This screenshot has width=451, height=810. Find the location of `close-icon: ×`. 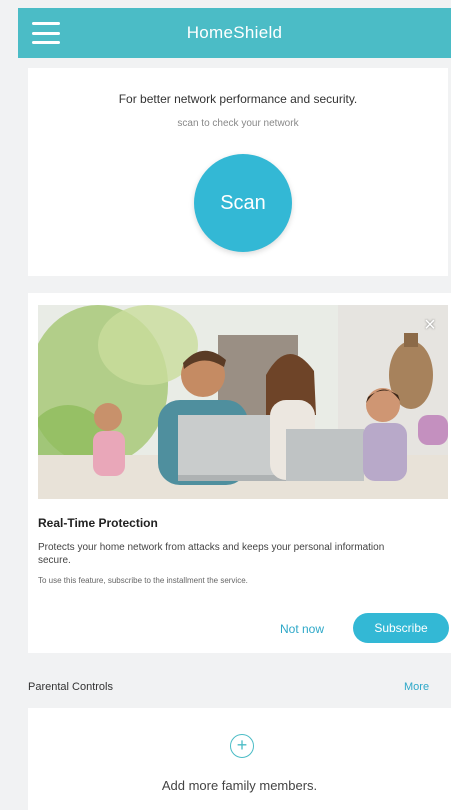

close-icon: × is located at coordinates (430, 325).